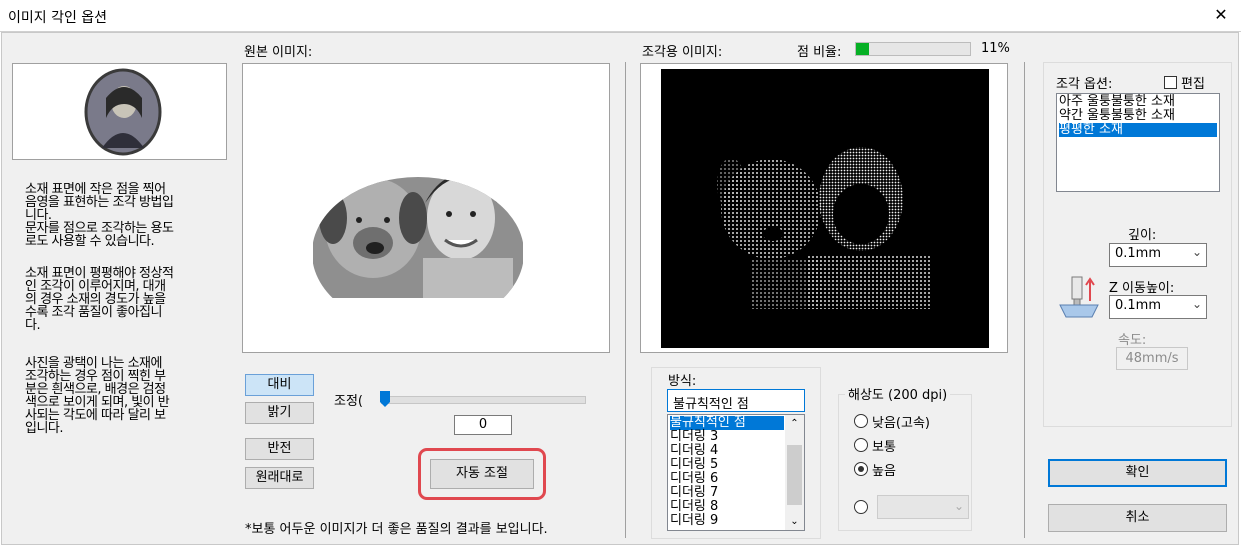 Image resolution: width=1241 pixels, height=547 pixels. Describe the element at coordinates (1137, 518) in the screenshot. I see `cancel-button: 취소` at that location.